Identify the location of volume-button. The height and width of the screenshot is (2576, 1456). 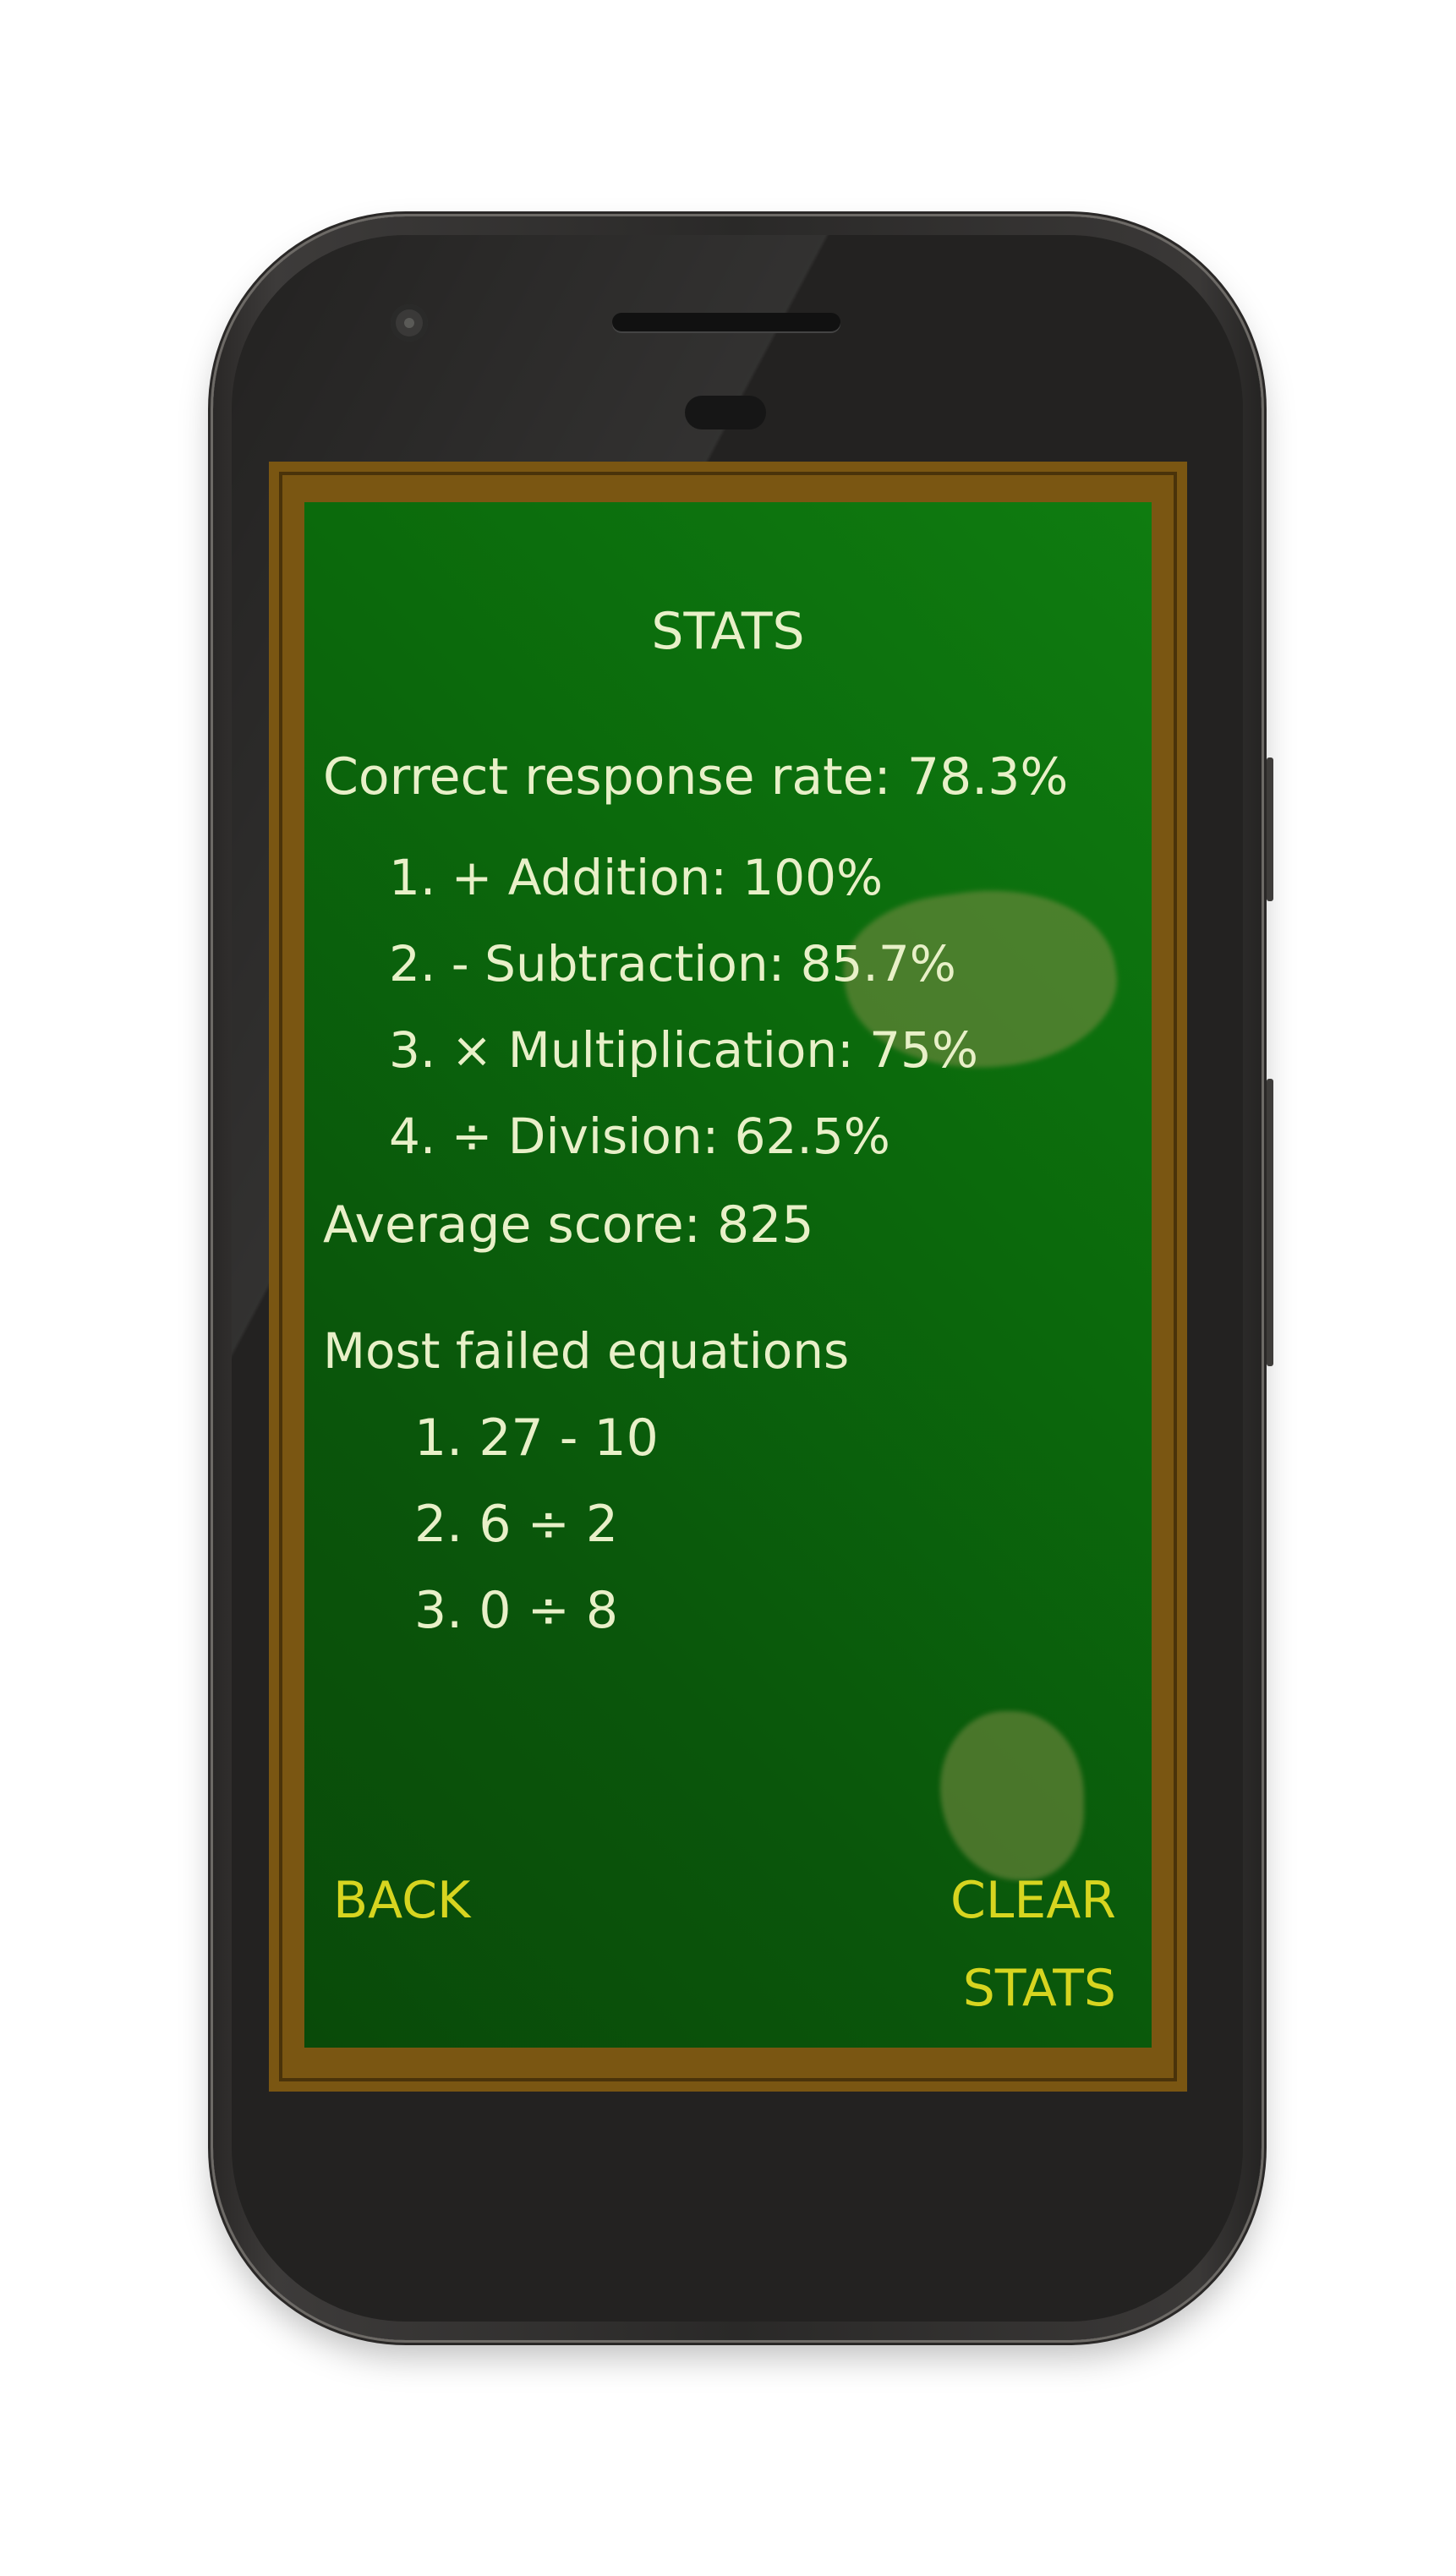
(1270, 1223).